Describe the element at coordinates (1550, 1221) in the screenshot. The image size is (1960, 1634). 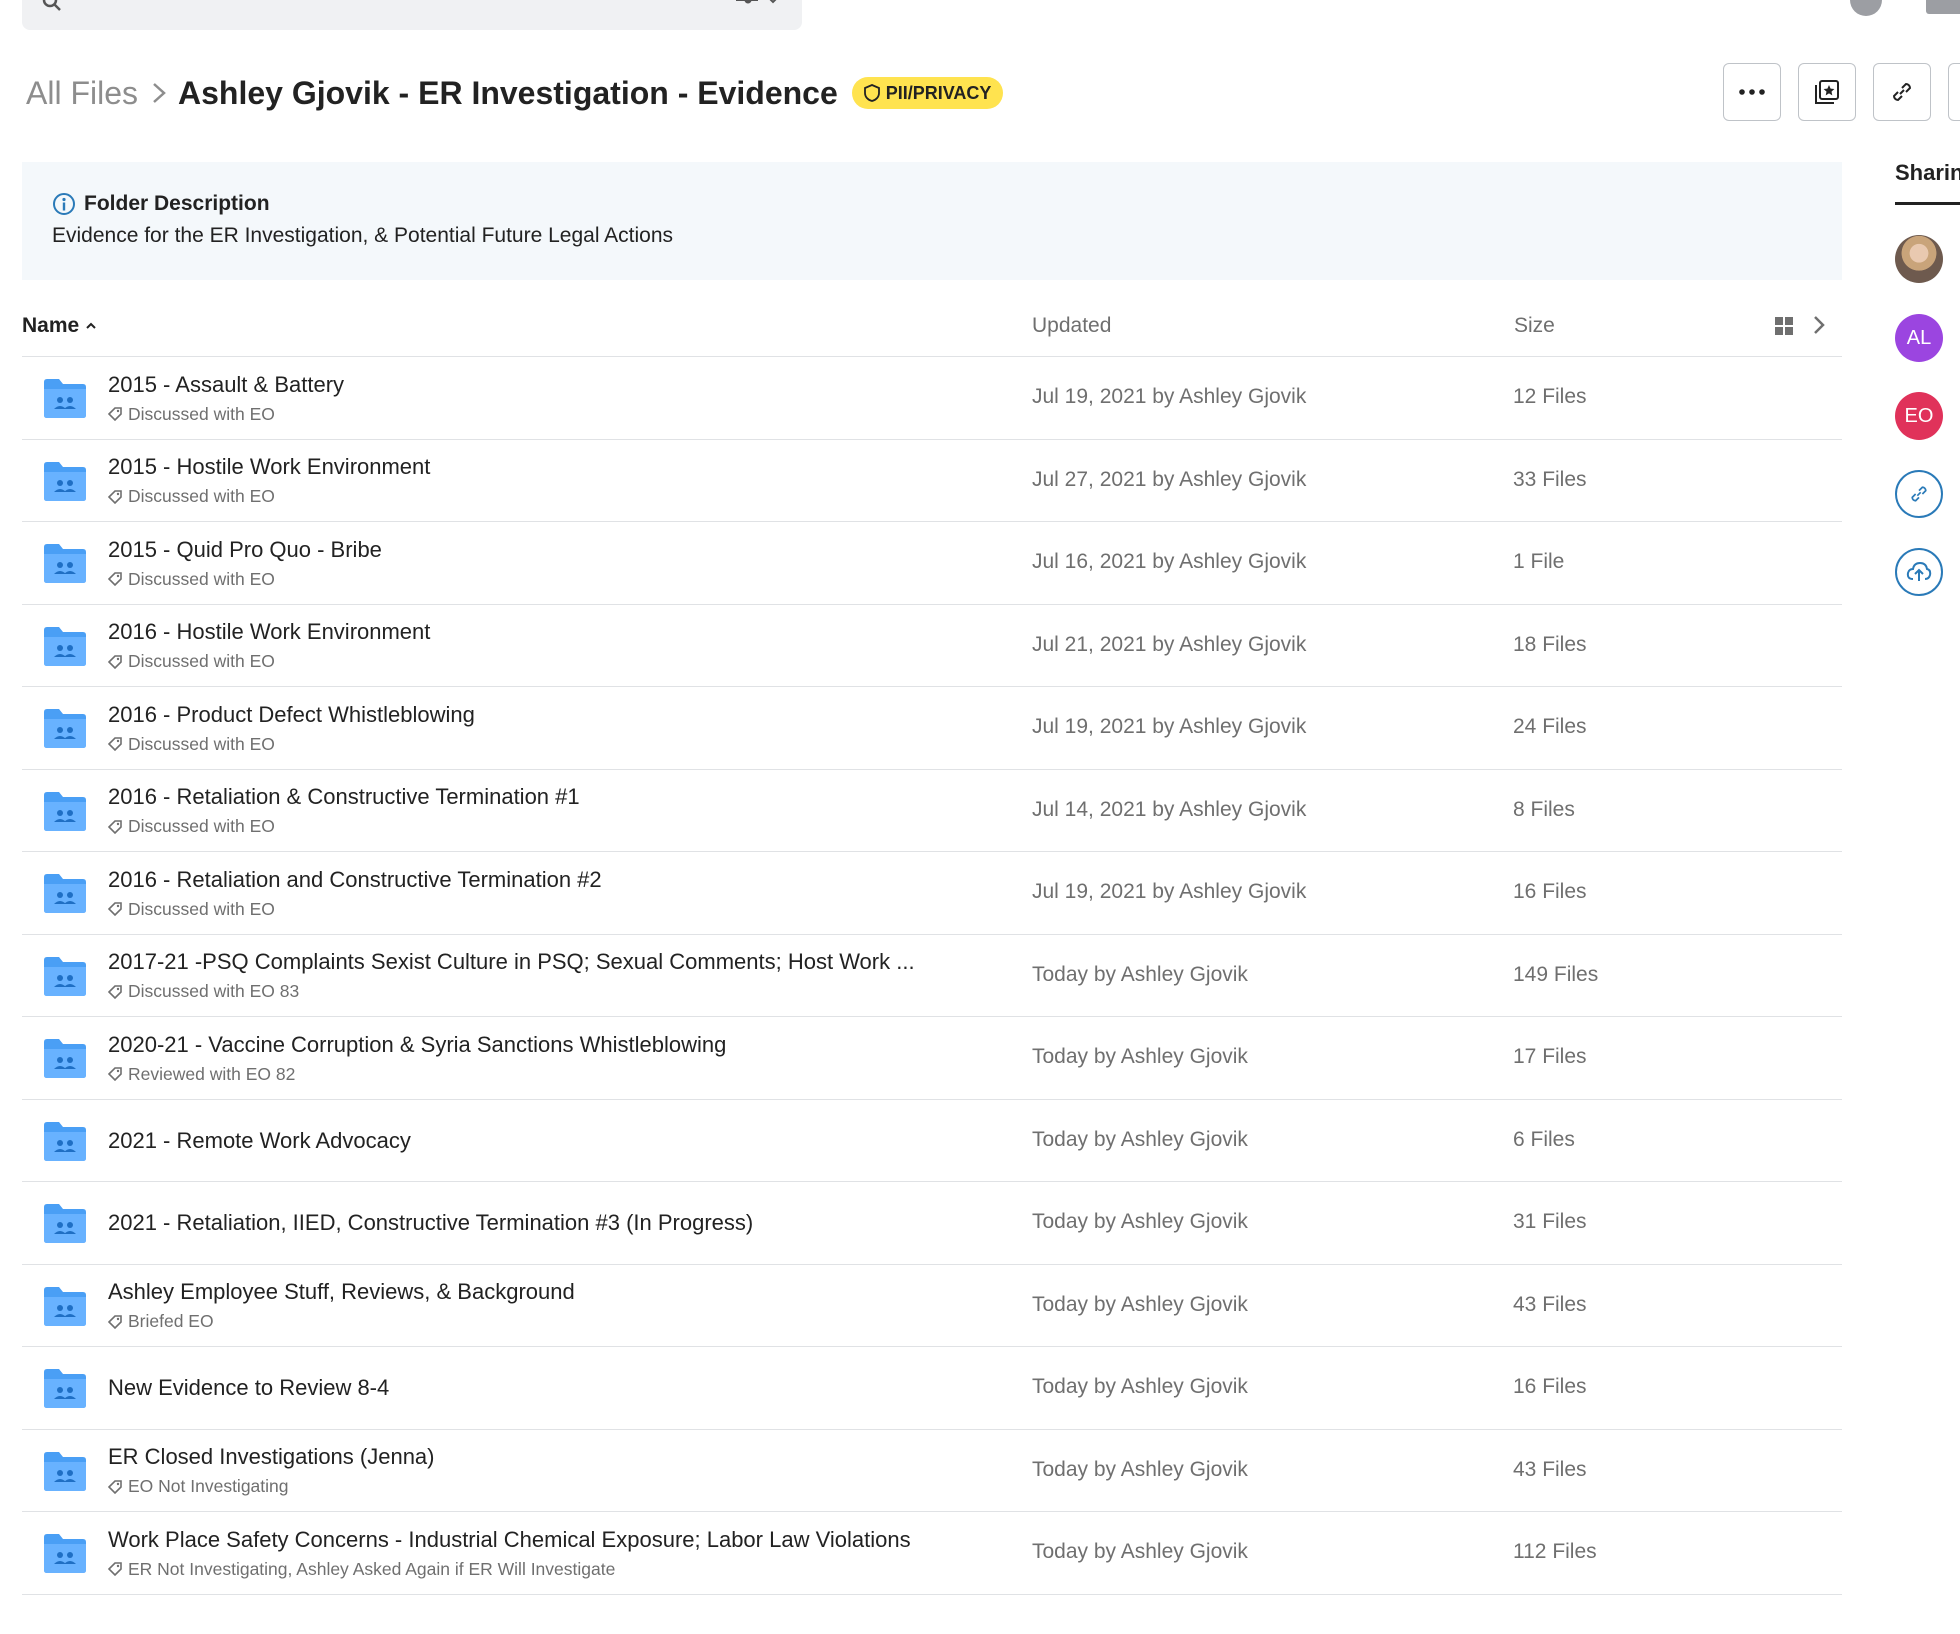
I see `size-cell: 31 Files` at that location.